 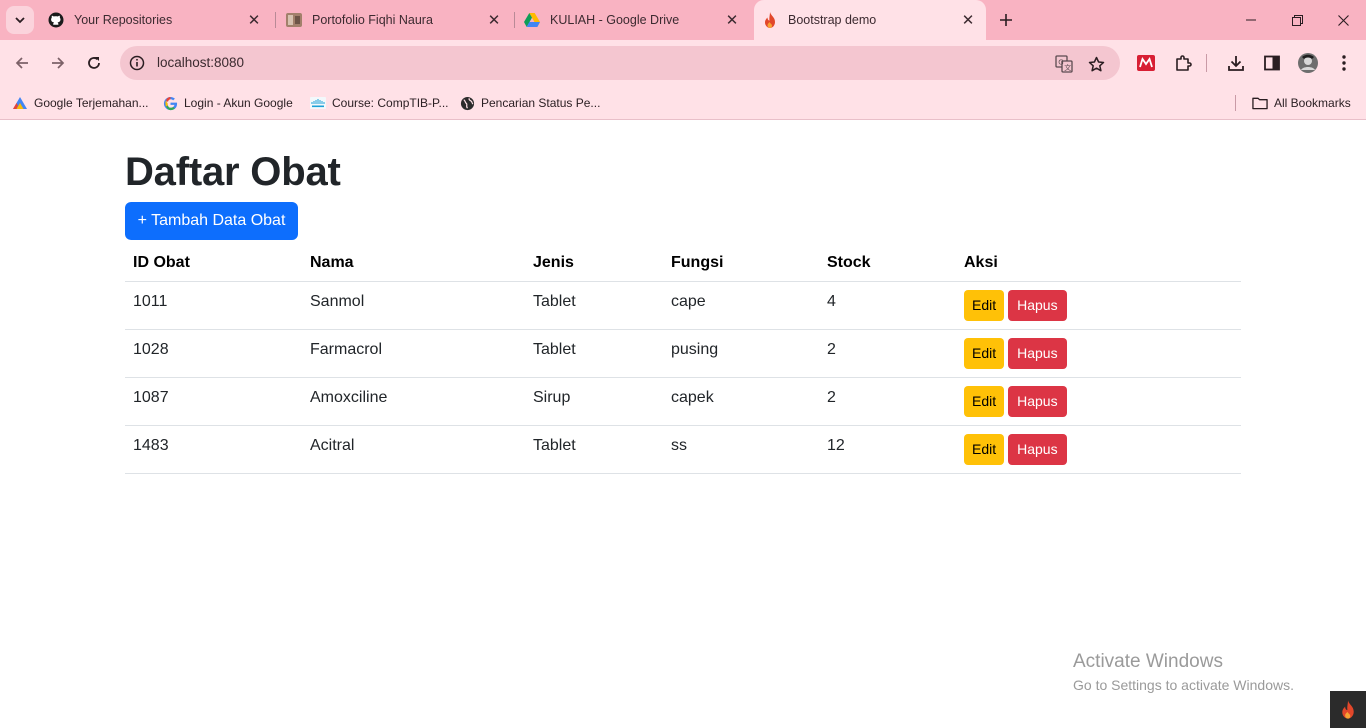 I want to click on table-row: 1011 Sanmol Tablet cape 4 Edit Hapus, so click(x=683, y=305).